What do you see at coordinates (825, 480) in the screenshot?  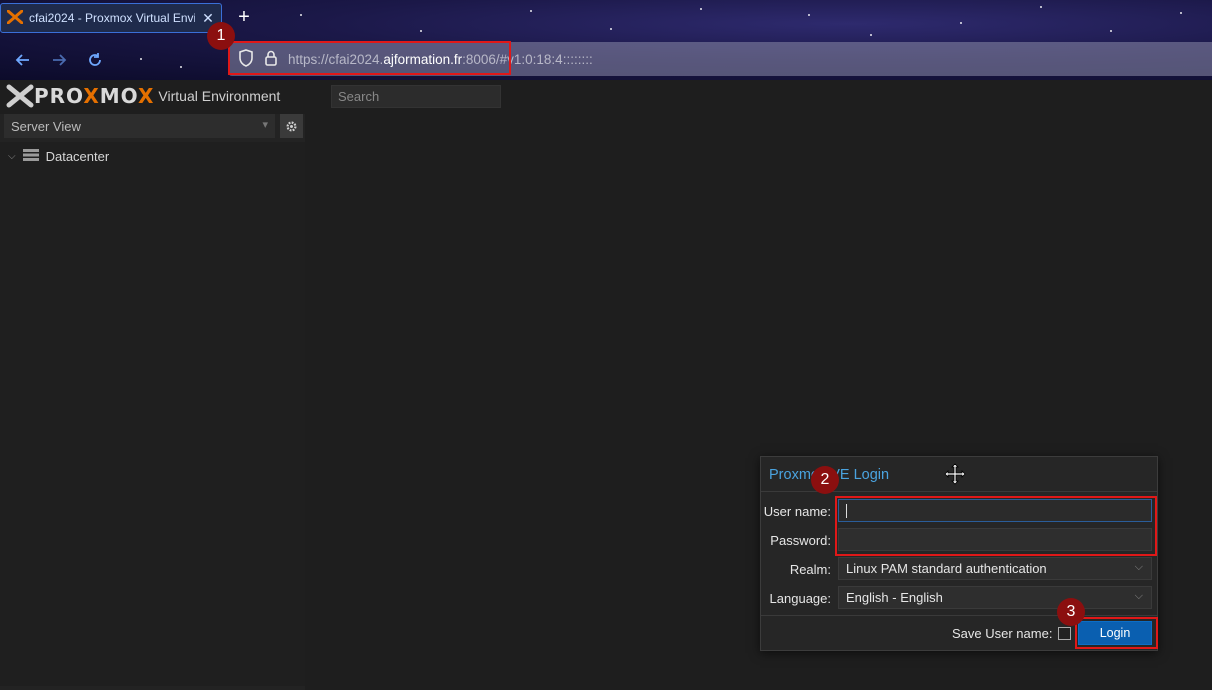 I see `annotation-badge: 2` at bounding box center [825, 480].